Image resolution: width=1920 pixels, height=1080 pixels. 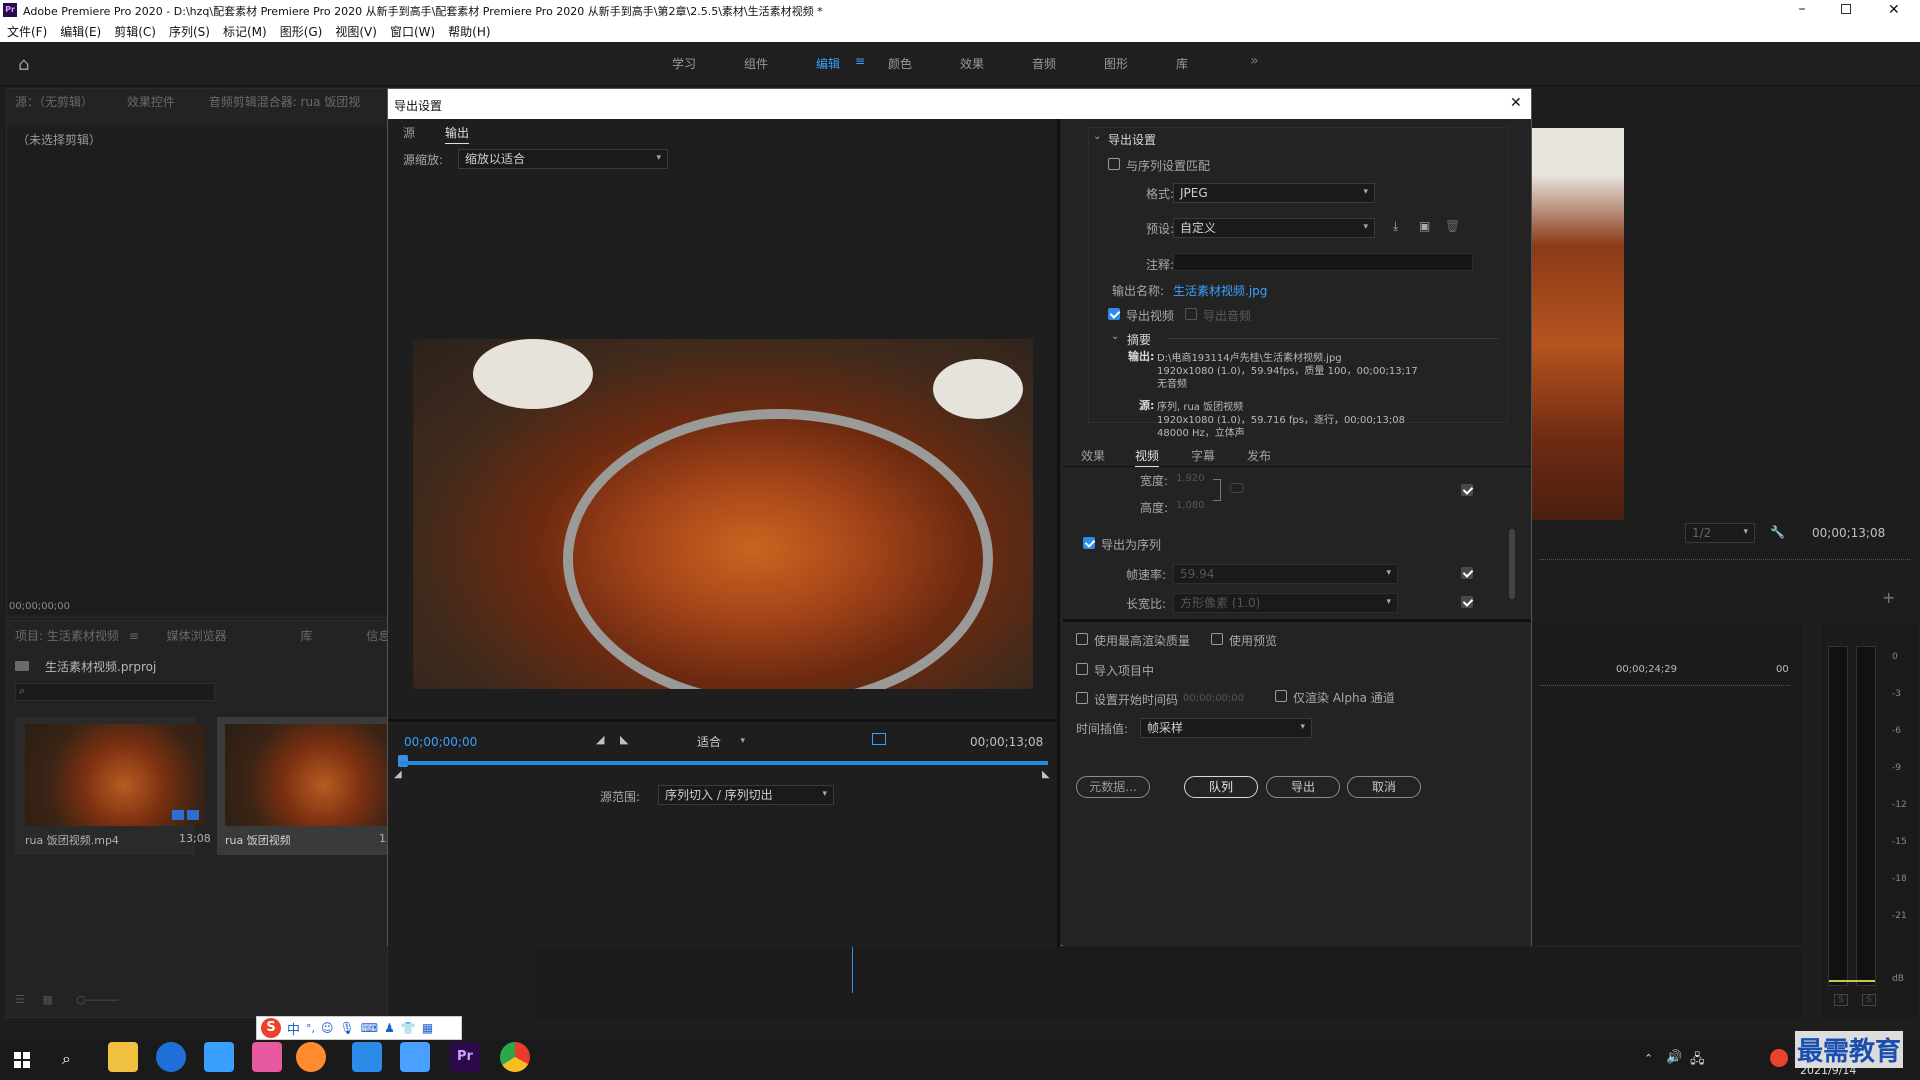 I want to click on queue-button: 队列, so click(x=1221, y=787).